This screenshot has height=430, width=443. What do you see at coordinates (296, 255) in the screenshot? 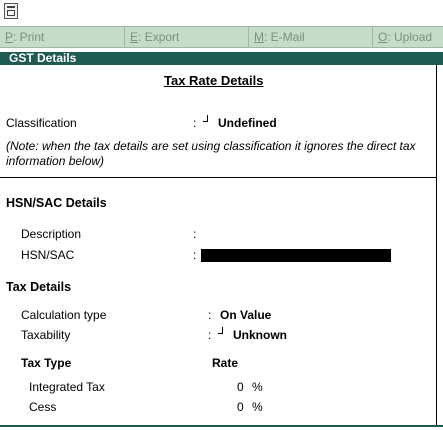
I see `hsn-value-redacted` at bounding box center [296, 255].